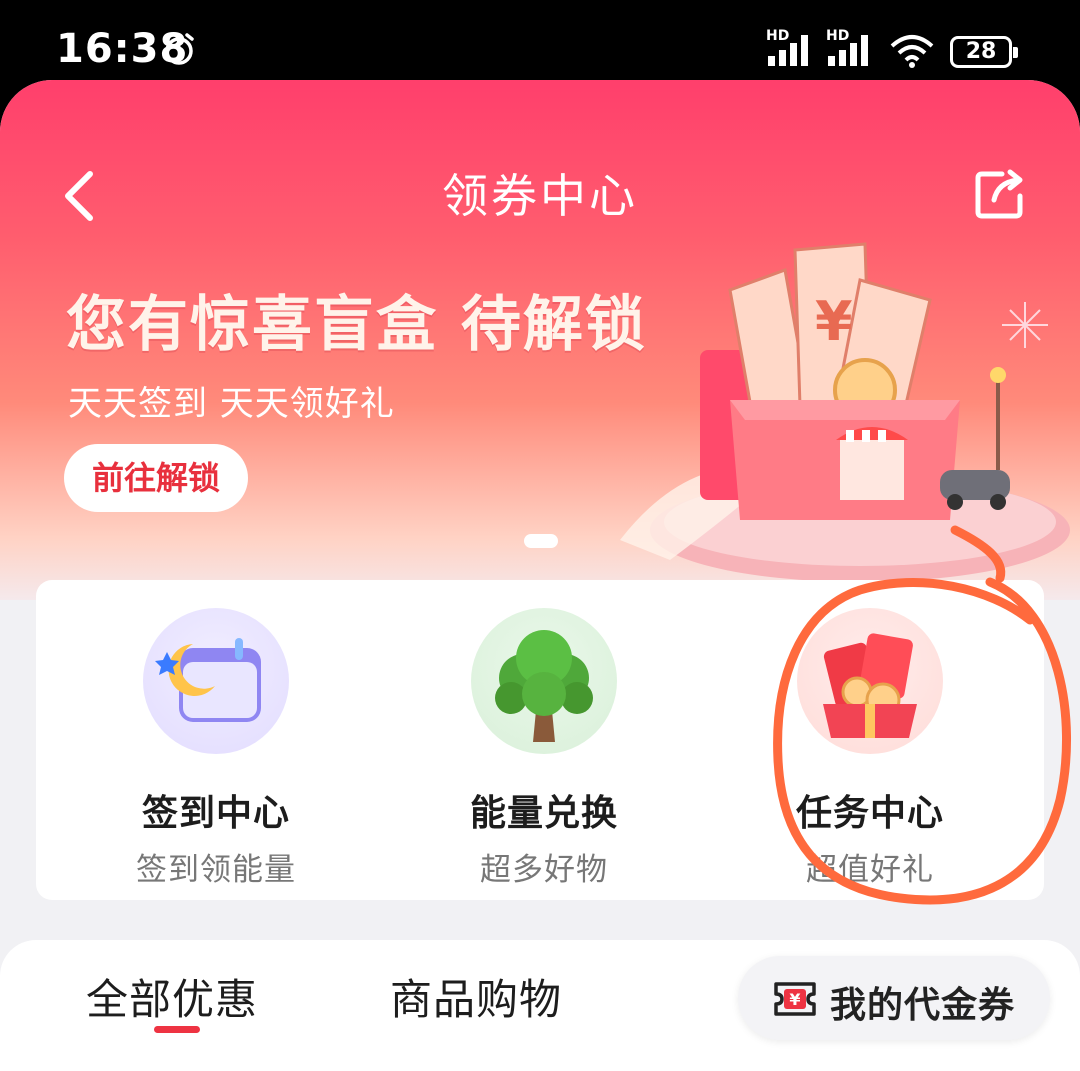 The image size is (1080, 1071). I want to click on banner-headline: 您有惊喜盲盒 待解锁, so click(356, 325).